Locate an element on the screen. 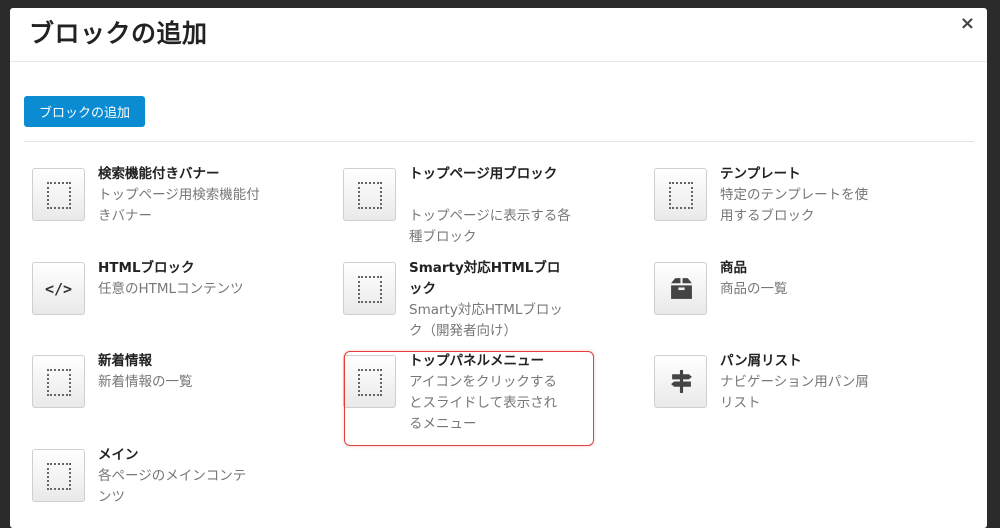 This screenshot has height=528, width=1000. block-name: HTMLブロック is located at coordinates (146, 268).